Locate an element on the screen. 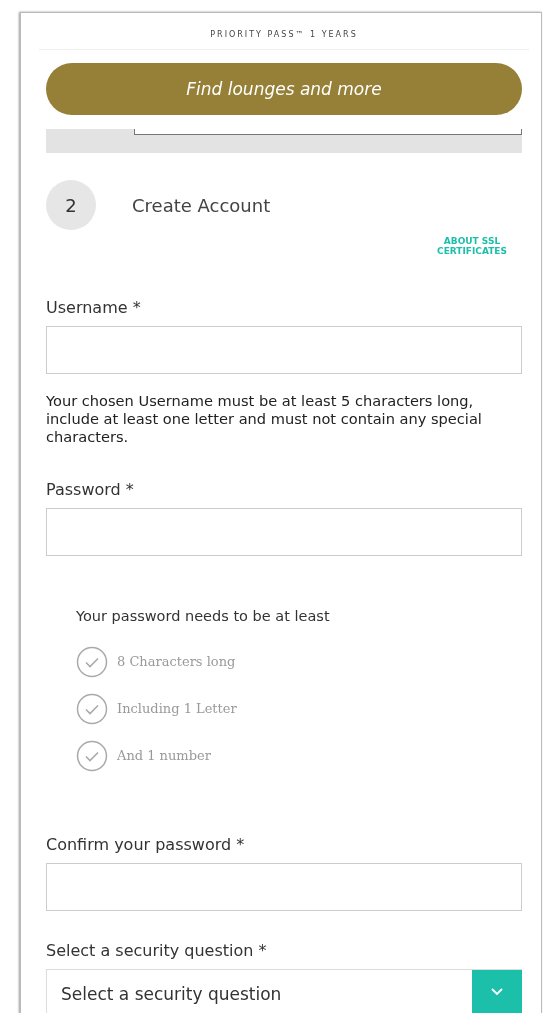 Image resolution: width=552 pixels, height=1013 pixels. field-label: Confirm your password * is located at coordinates (146, 844).